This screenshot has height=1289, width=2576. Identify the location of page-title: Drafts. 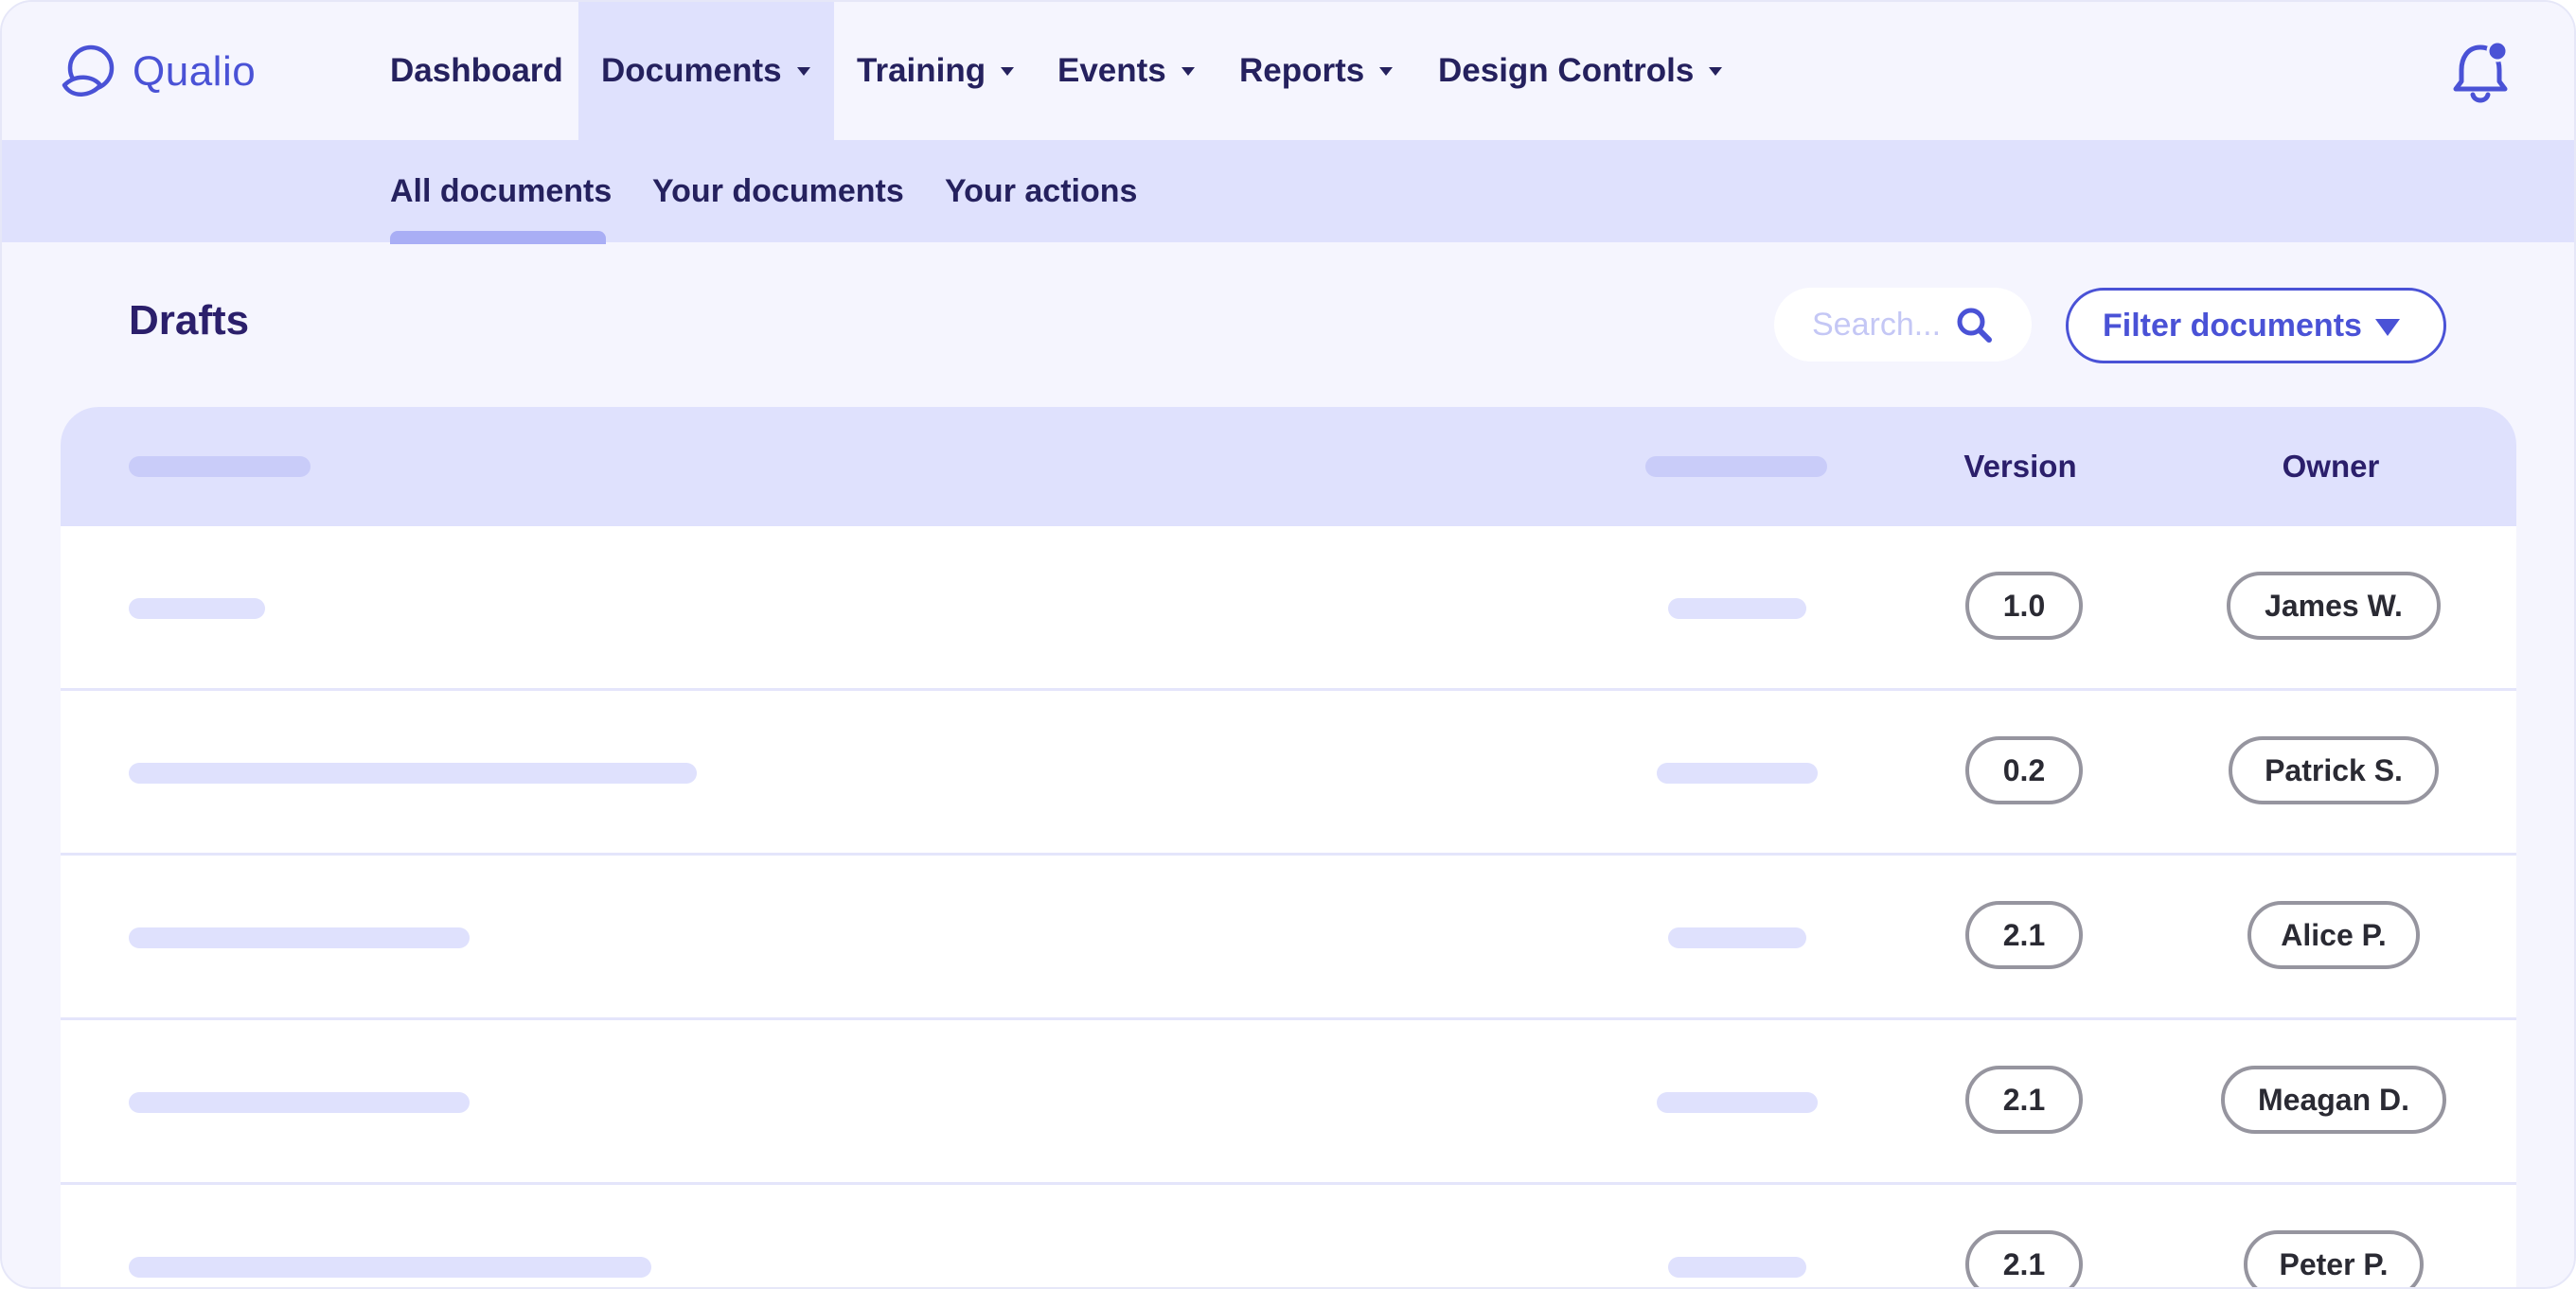
(190, 320).